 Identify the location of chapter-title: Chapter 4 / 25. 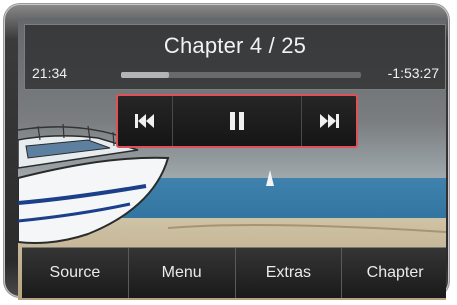
(235, 45).